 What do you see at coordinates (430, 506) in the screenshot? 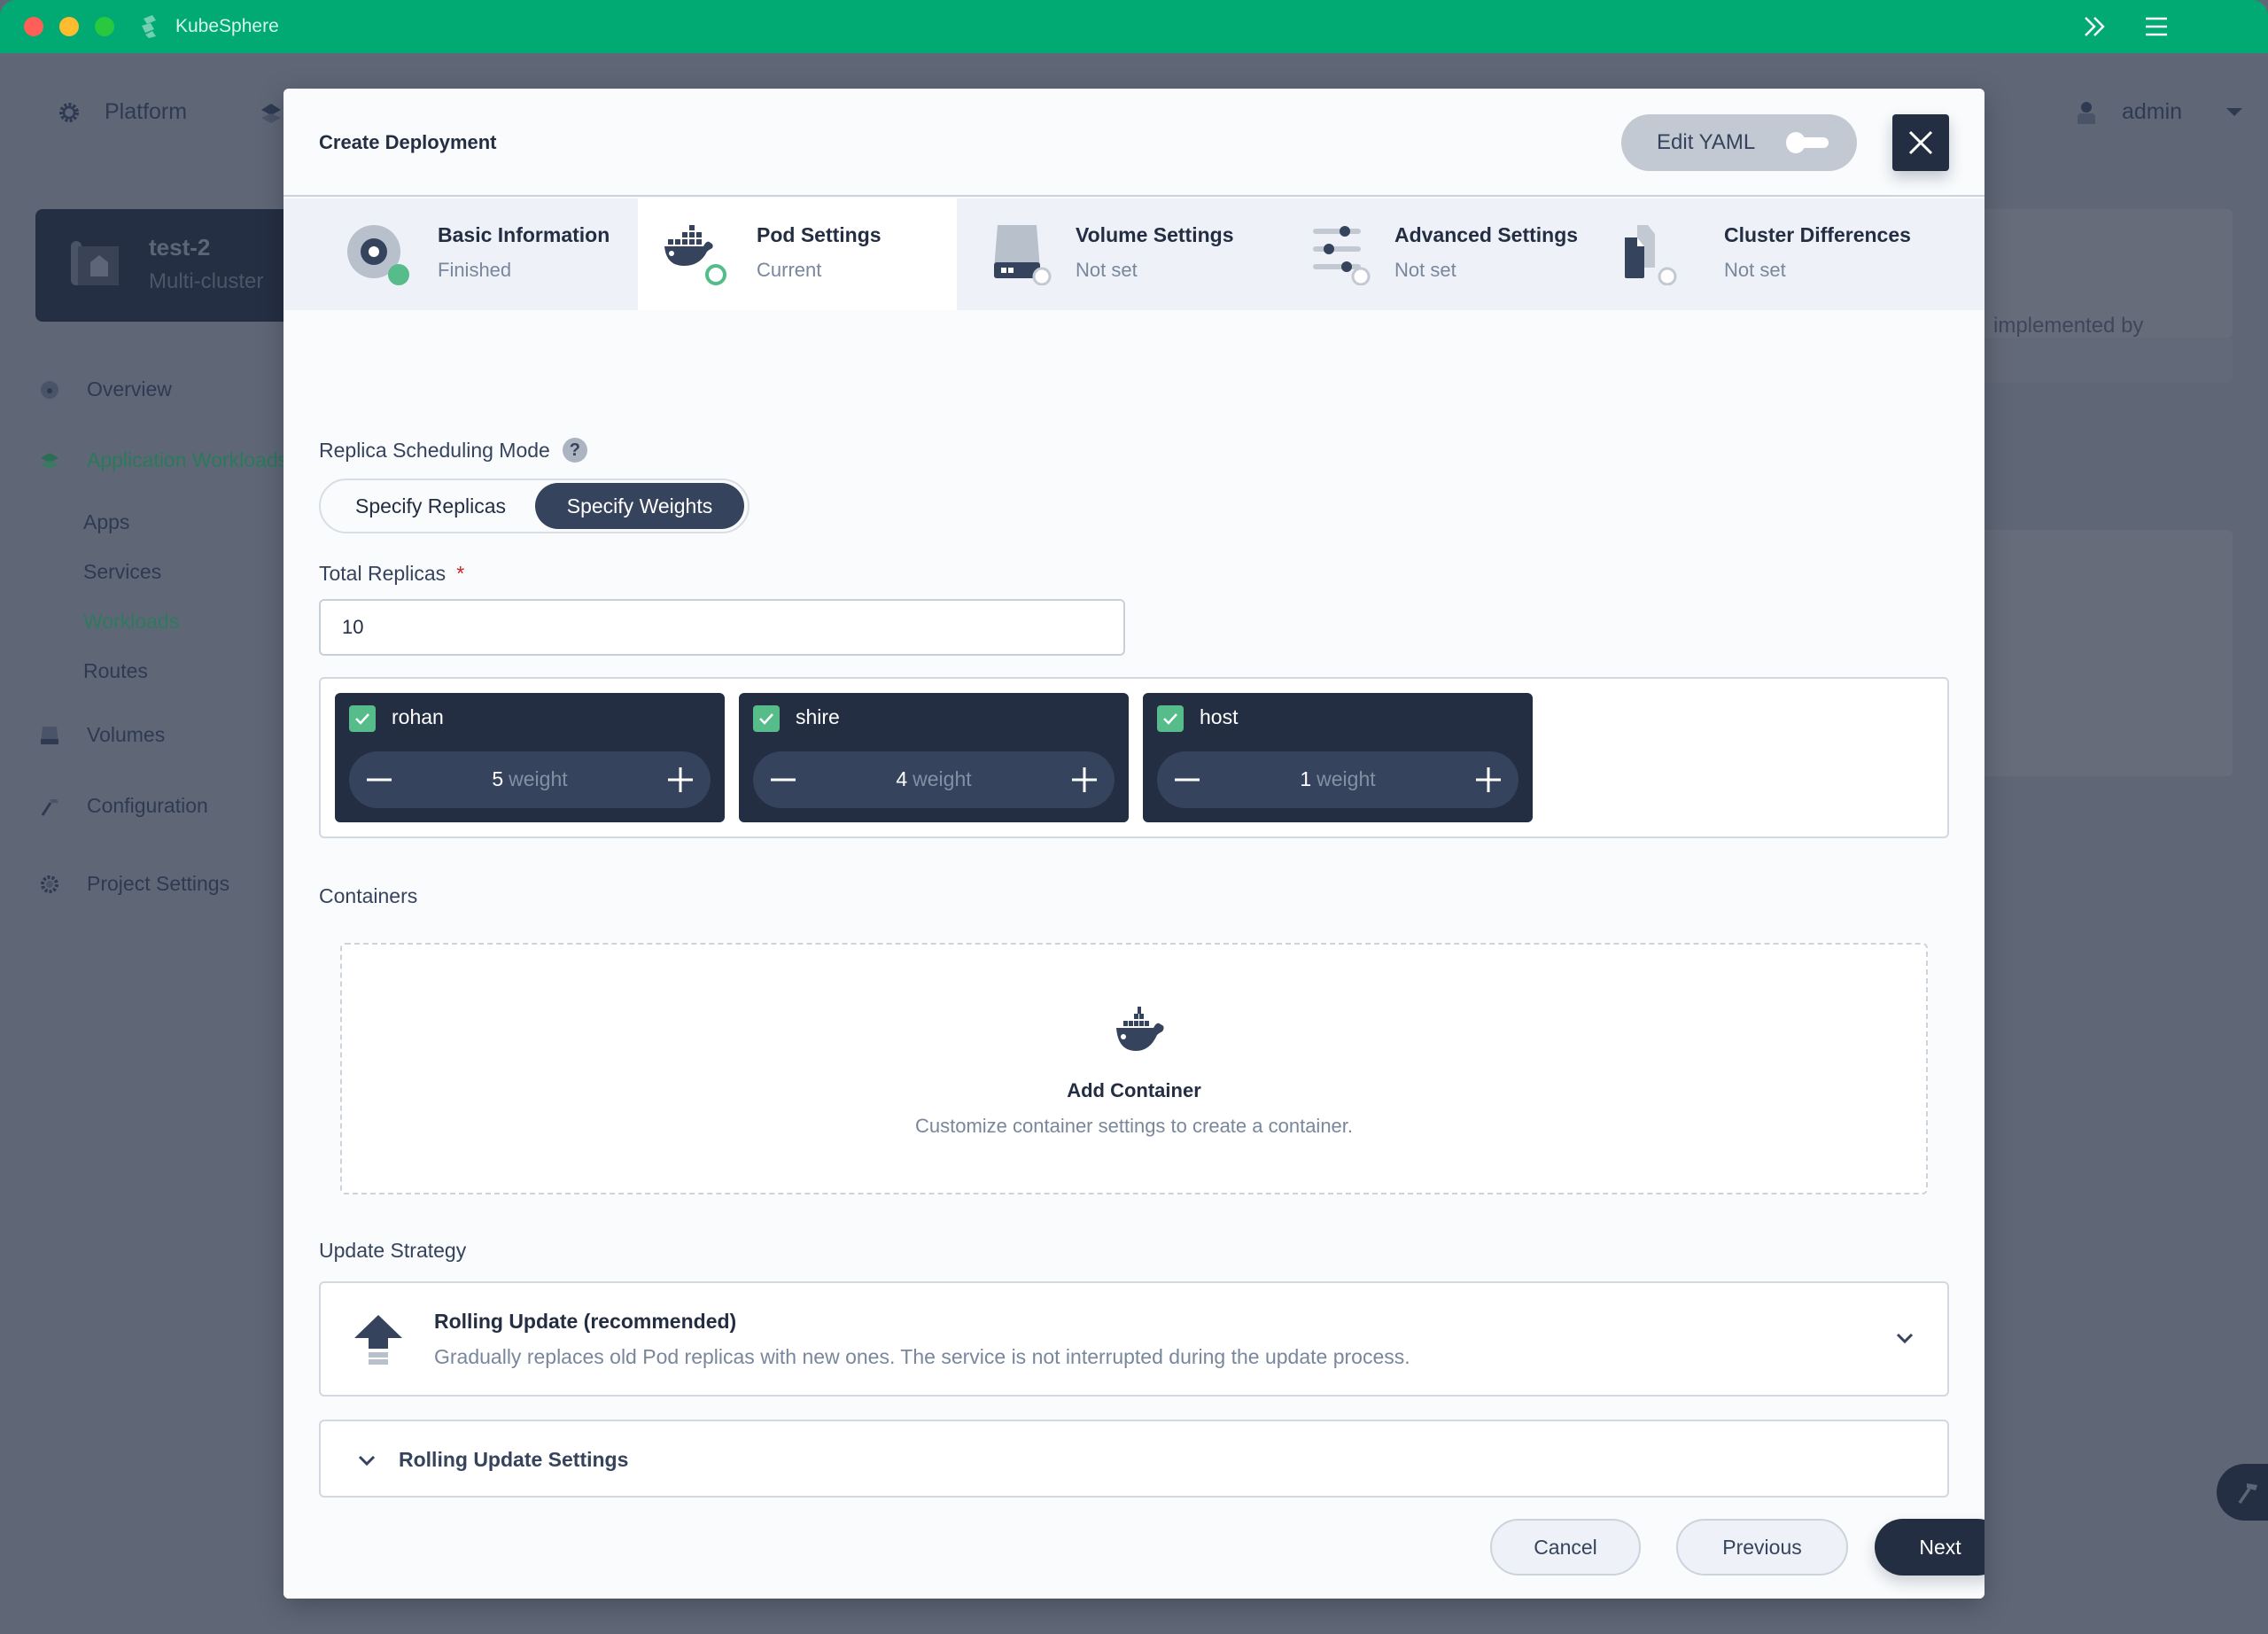
I see `specify-replicas-option: Specify Replicas` at bounding box center [430, 506].